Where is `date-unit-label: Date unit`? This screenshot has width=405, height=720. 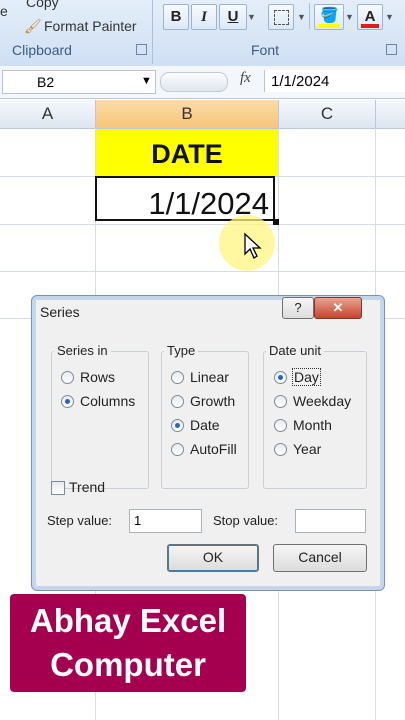 date-unit-label: Date unit is located at coordinates (295, 350).